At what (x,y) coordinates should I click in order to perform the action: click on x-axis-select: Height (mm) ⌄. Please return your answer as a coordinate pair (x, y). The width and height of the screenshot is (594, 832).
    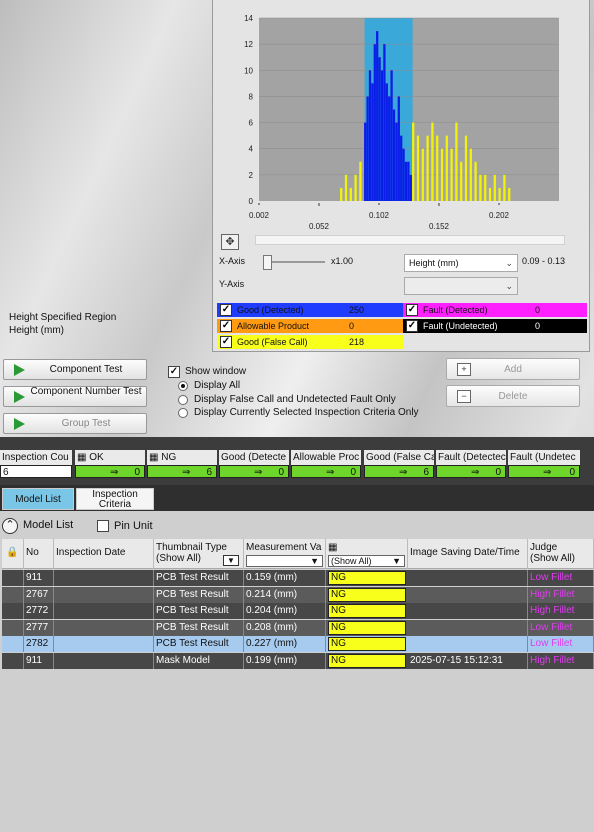
    Looking at the image, I should click on (461, 263).